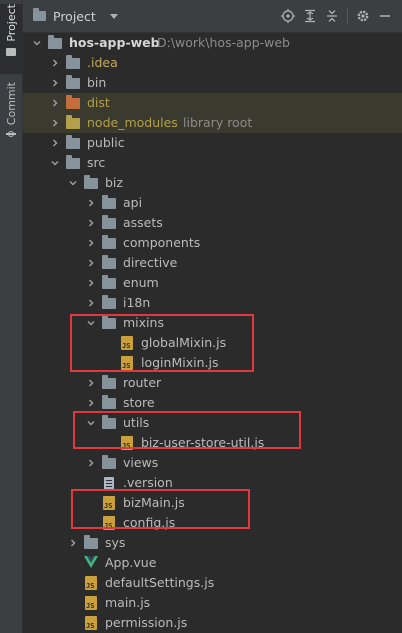  What do you see at coordinates (55, 42) in the screenshot?
I see `module-folder-icon` at bounding box center [55, 42].